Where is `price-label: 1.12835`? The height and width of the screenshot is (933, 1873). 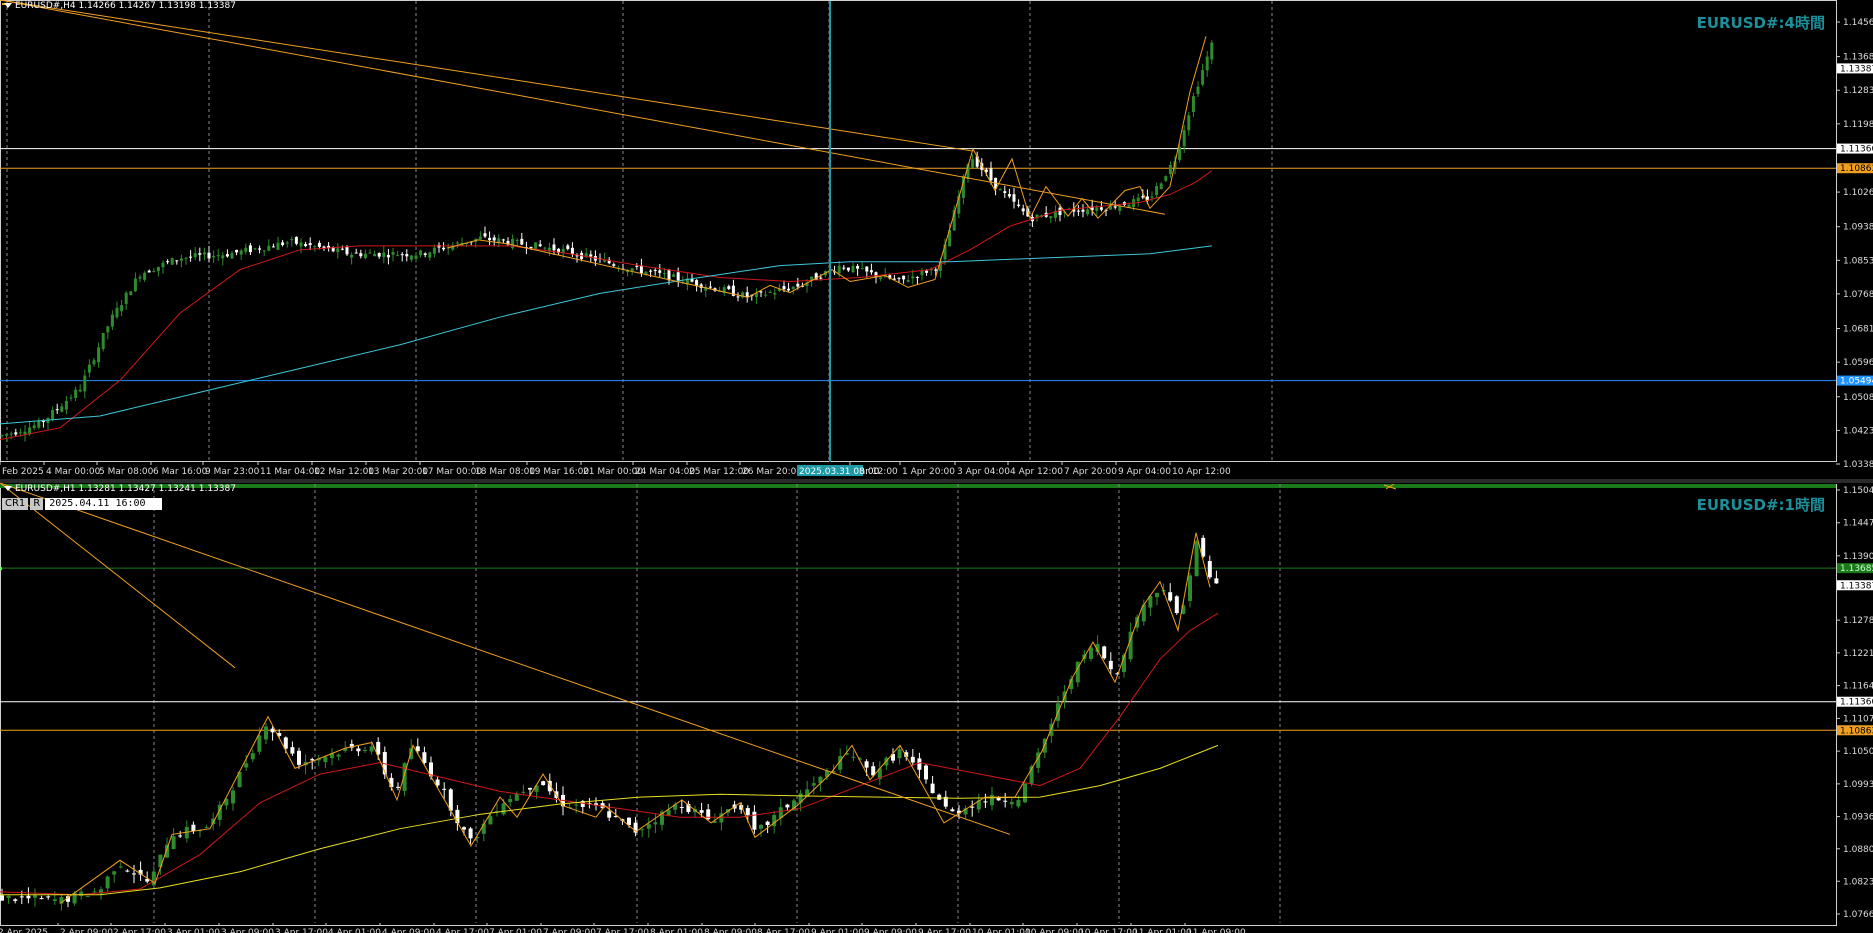 price-label: 1.12835 is located at coordinates (1858, 91).